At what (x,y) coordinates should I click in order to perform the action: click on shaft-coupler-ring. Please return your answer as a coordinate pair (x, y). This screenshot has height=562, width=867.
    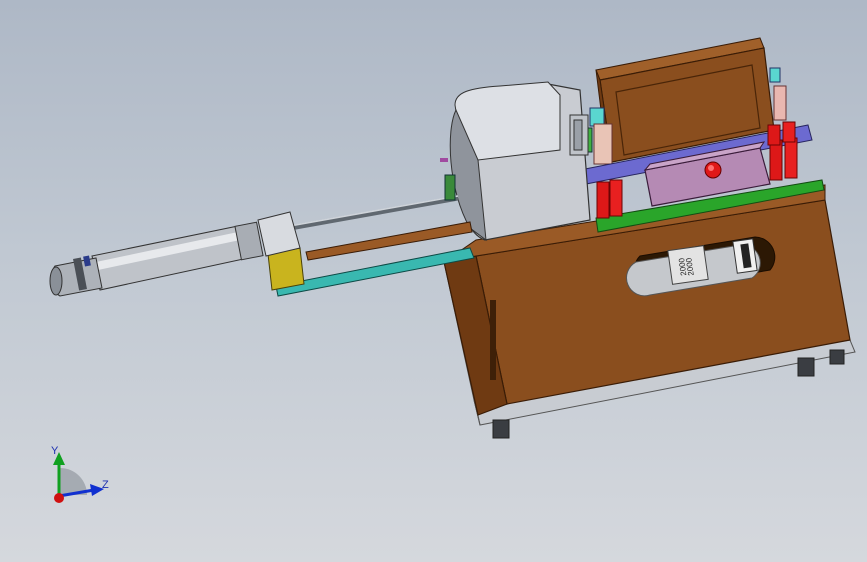
    Looking at the image, I should click on (578, 135).